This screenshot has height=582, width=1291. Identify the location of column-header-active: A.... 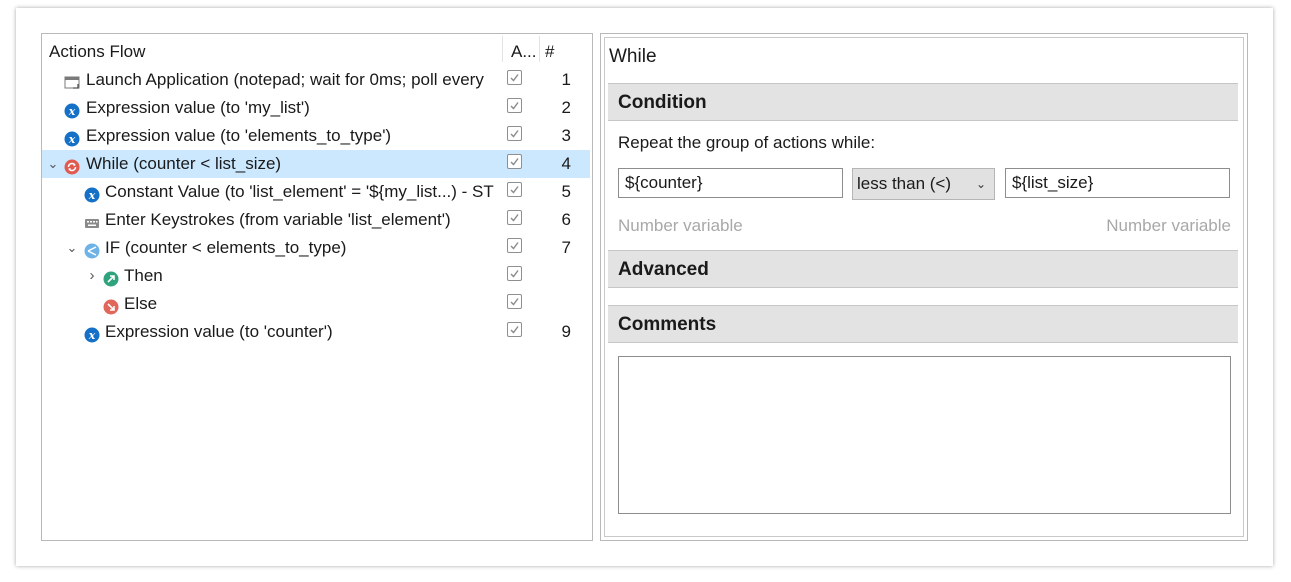
(524, 52).